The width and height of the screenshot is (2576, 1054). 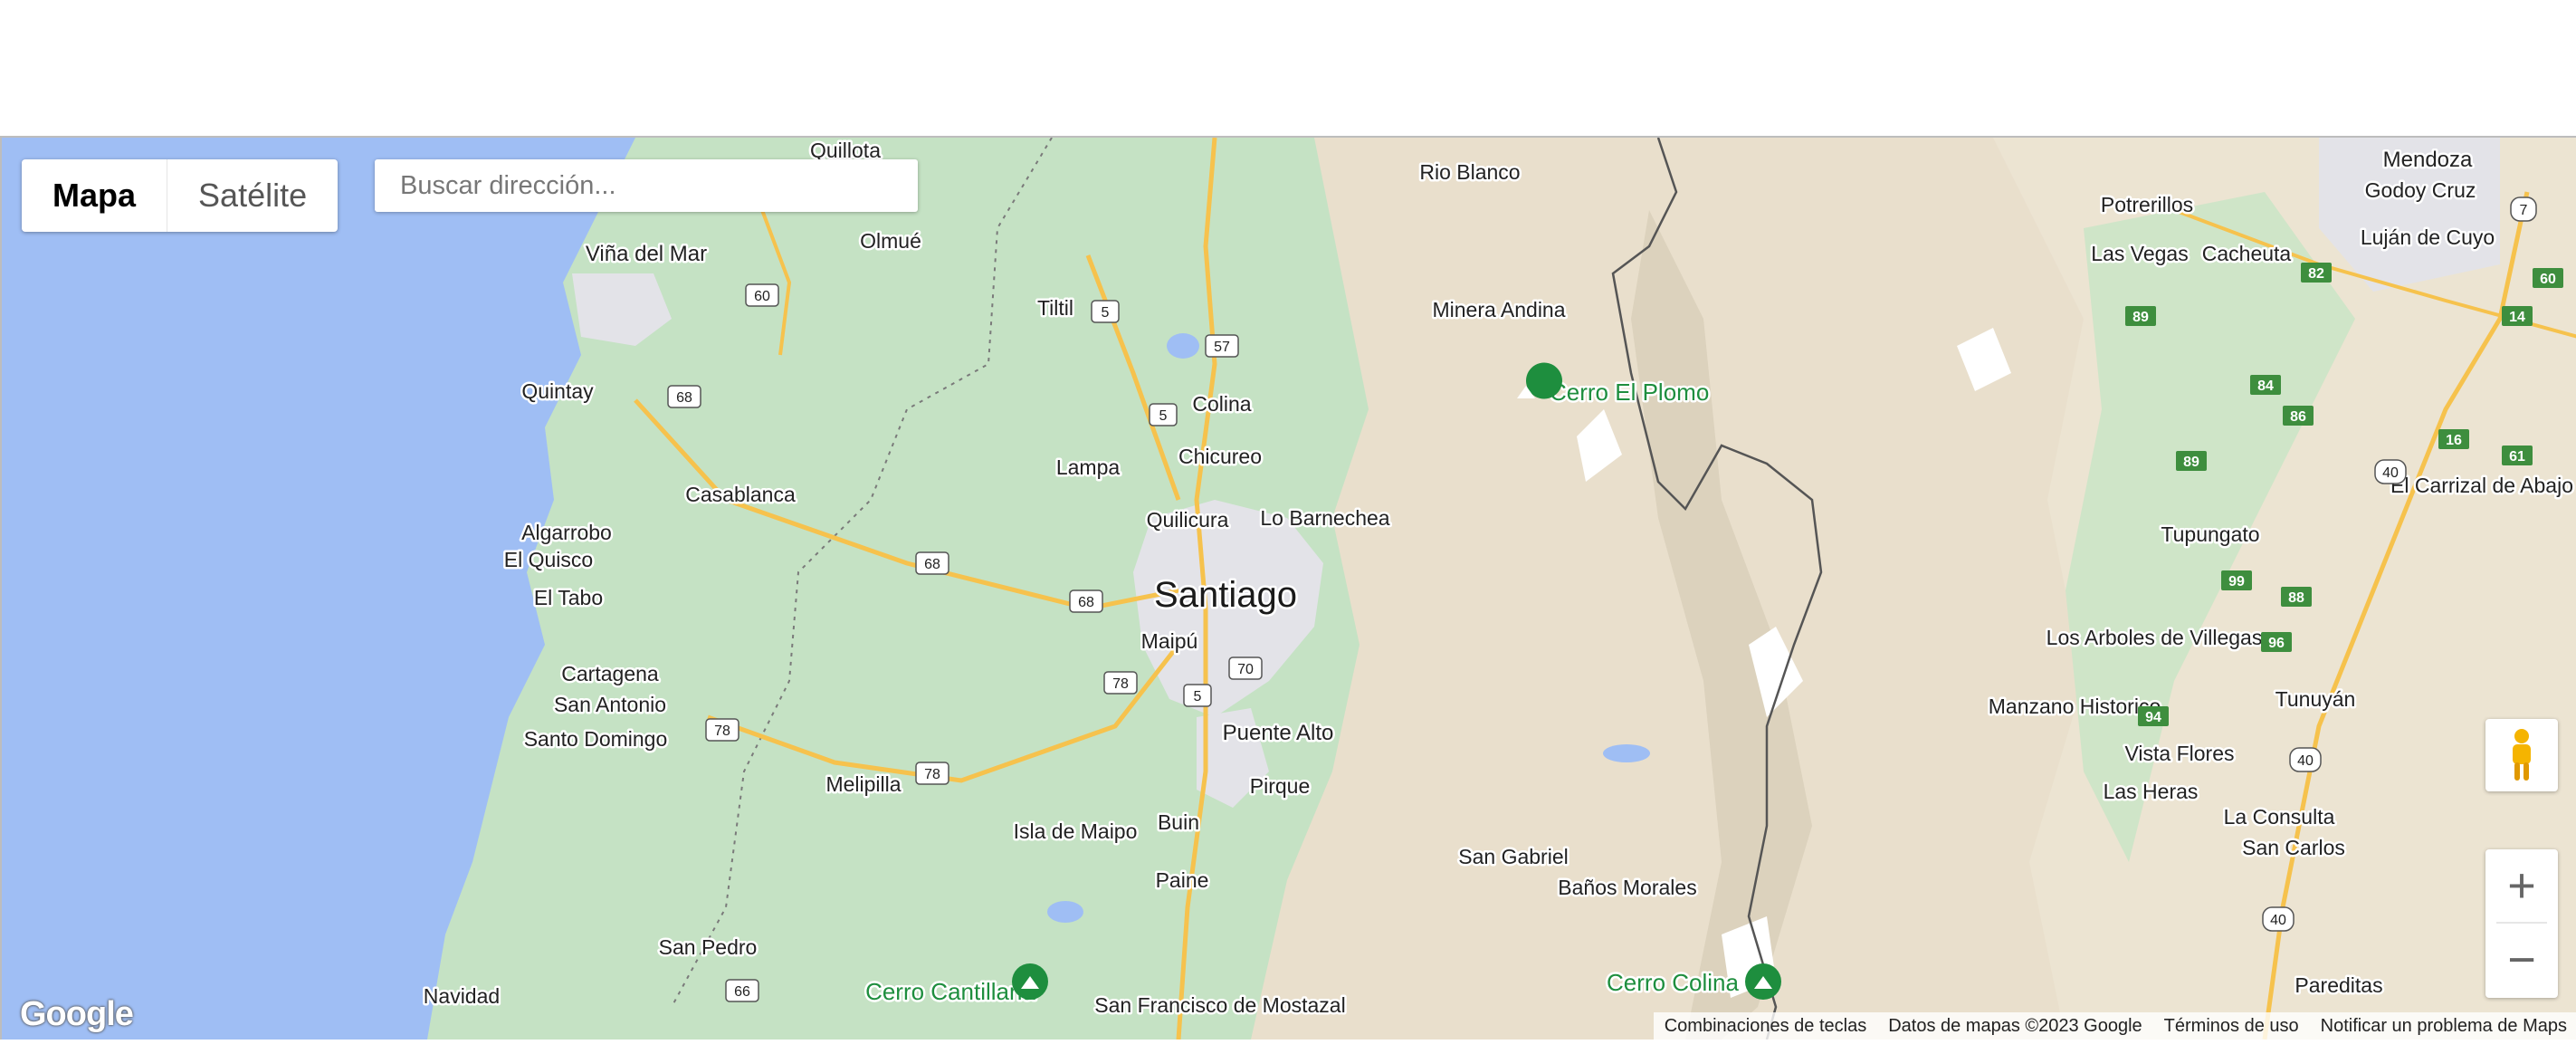 I want to click on svg-text: 57, so click(x=1222, y=347).